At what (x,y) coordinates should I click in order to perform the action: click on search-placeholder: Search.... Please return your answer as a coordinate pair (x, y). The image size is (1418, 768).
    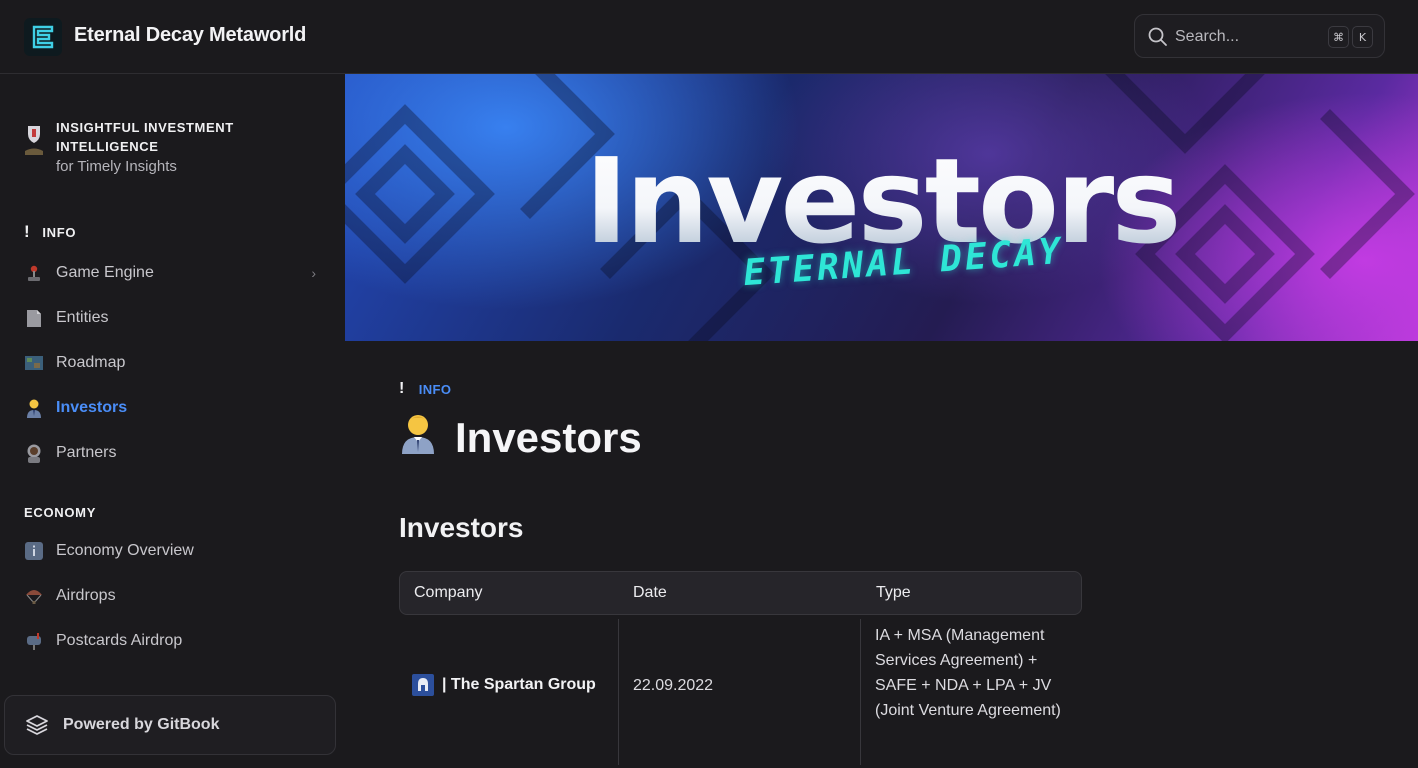
    Looking at the image, I should click on (1207, 36).